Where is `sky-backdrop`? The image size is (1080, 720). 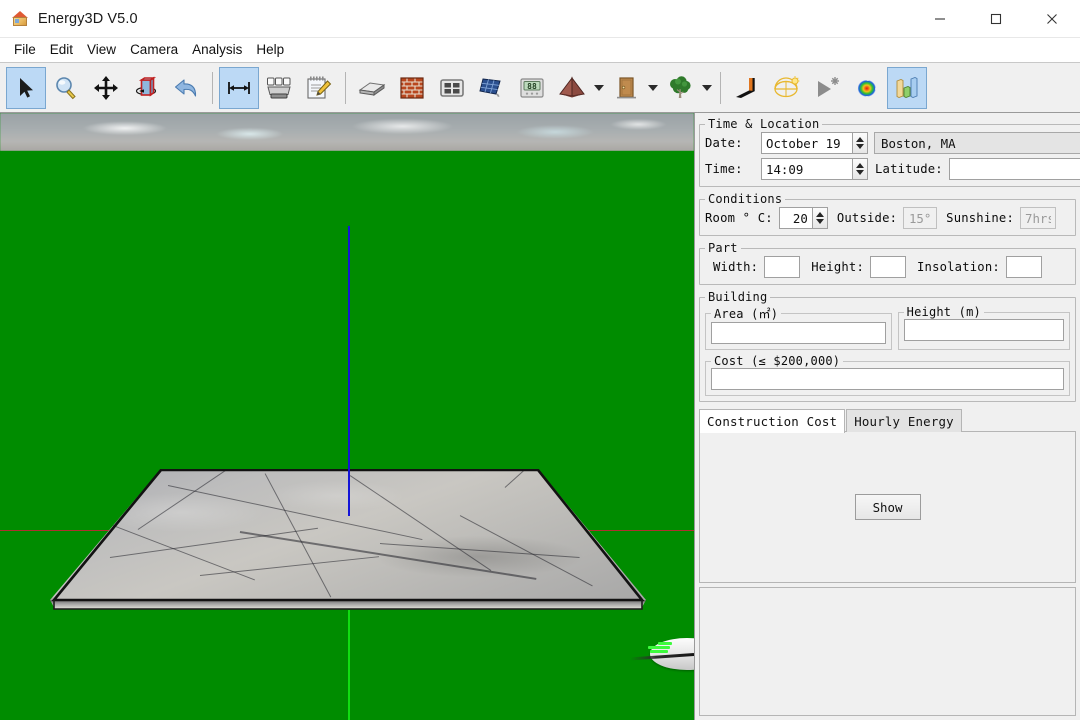
sky-backdrop is located at coordinates (347, 132).